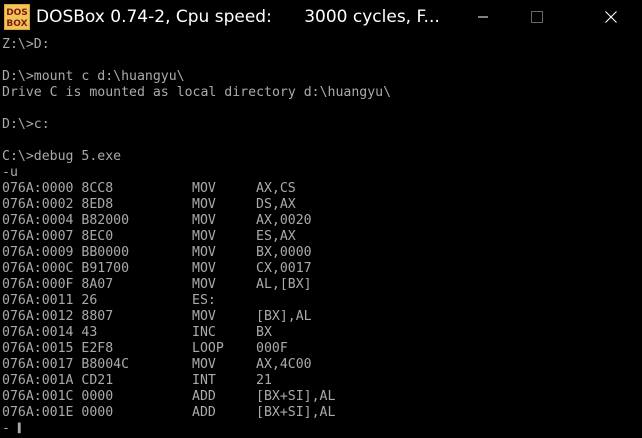 Image resolution: width=642 pixels, height=438 pixels. I want to click on command-prompt: - ▌, so click(12, 429).